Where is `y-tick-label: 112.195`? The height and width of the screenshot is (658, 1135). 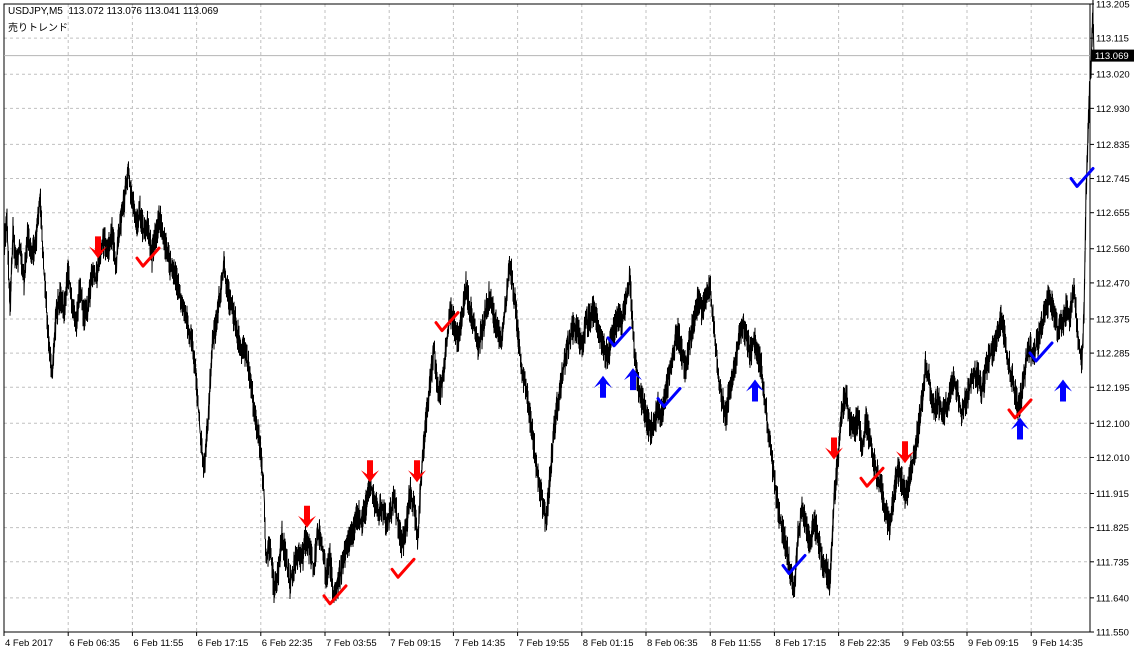 y-tick-label: 112.195 is located at coordinates (1113, 388).